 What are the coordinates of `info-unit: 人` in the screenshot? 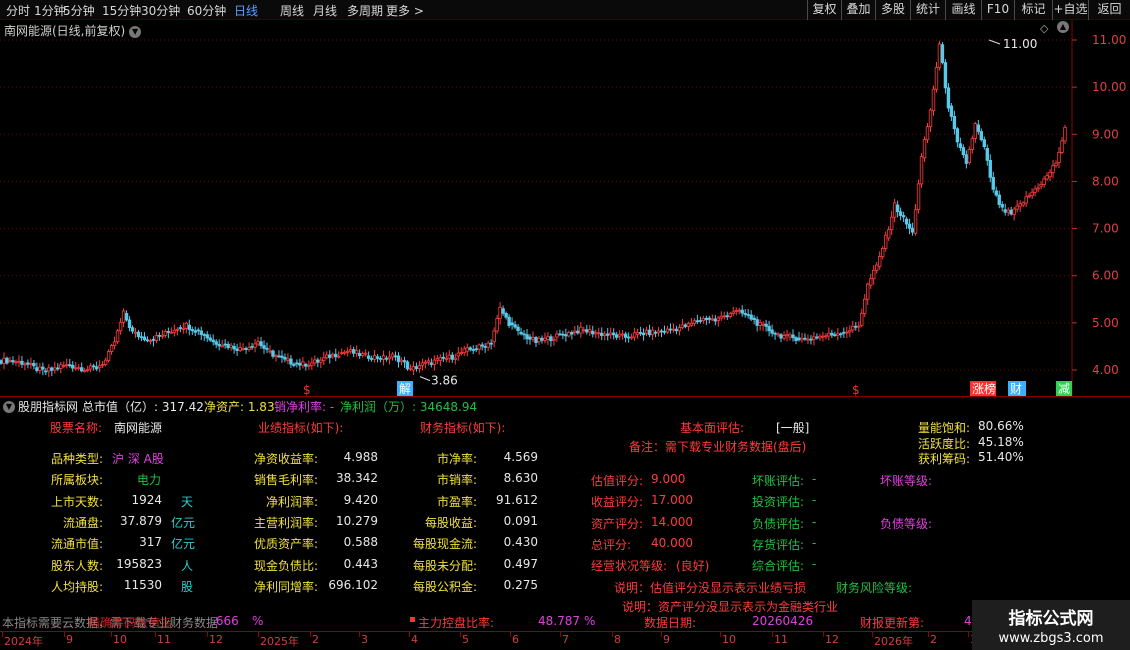 It's located at (187, 565).